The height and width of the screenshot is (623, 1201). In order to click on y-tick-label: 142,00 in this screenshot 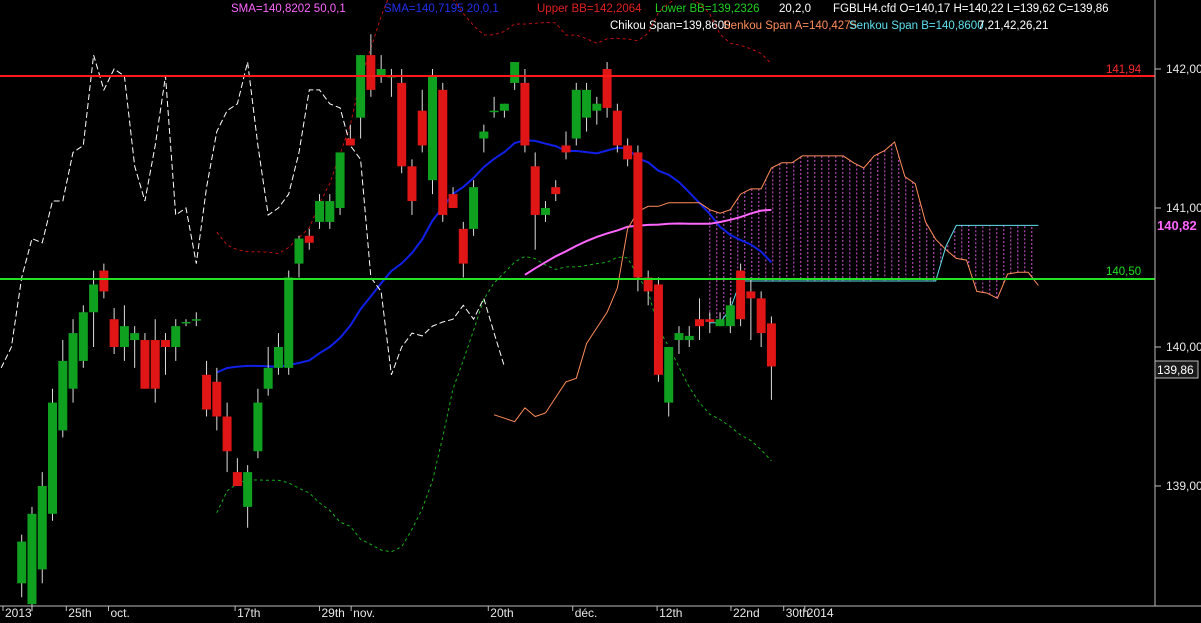, I will do `click(1183, 69)`.